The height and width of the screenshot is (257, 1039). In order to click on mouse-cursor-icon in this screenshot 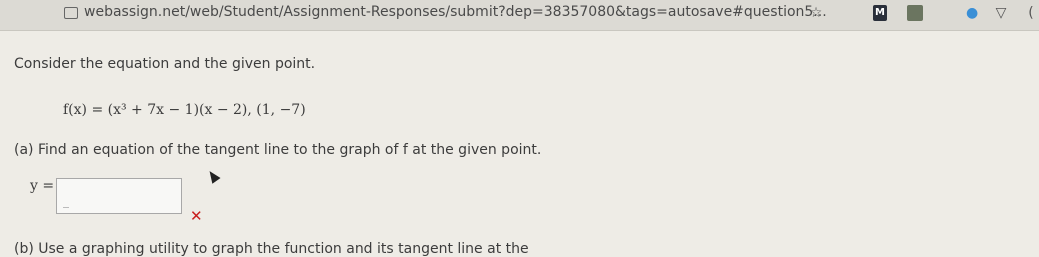, I will do `click(213, 176)`.